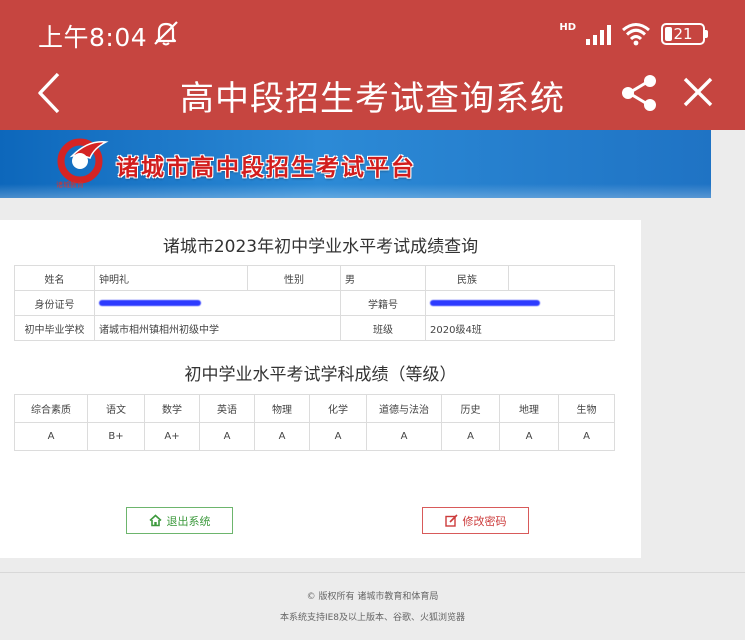 This screenshot has height=640, width=745. I want to click on grade-cell: A+, so click(172, 436).